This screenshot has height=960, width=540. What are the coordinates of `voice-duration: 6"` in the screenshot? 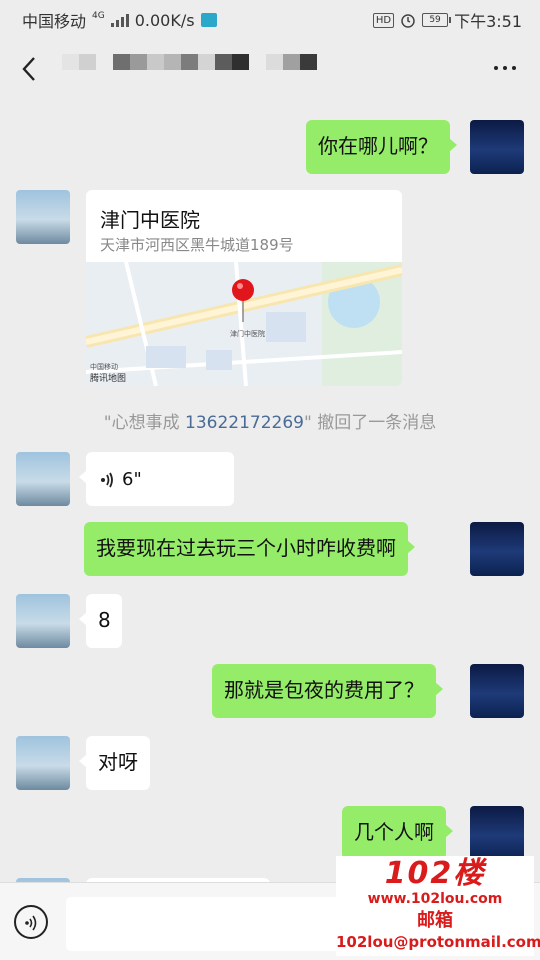 It's located at (132, 479).